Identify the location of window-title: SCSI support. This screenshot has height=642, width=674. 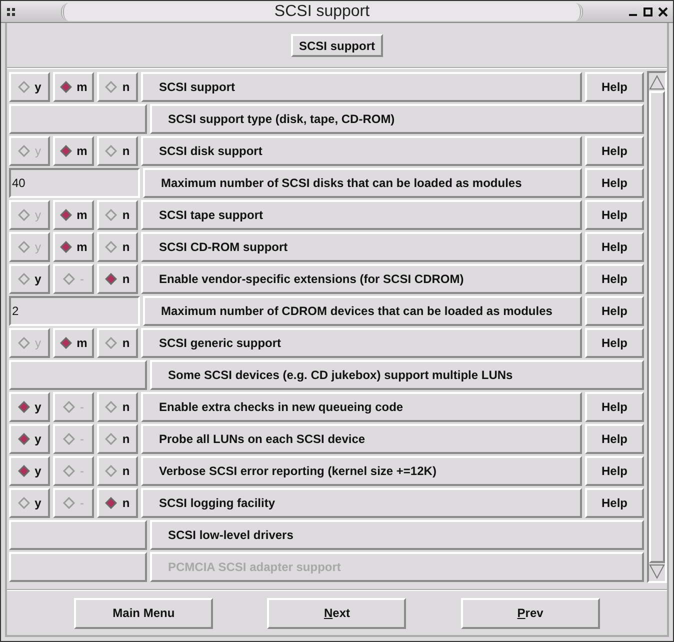
(322, 11).